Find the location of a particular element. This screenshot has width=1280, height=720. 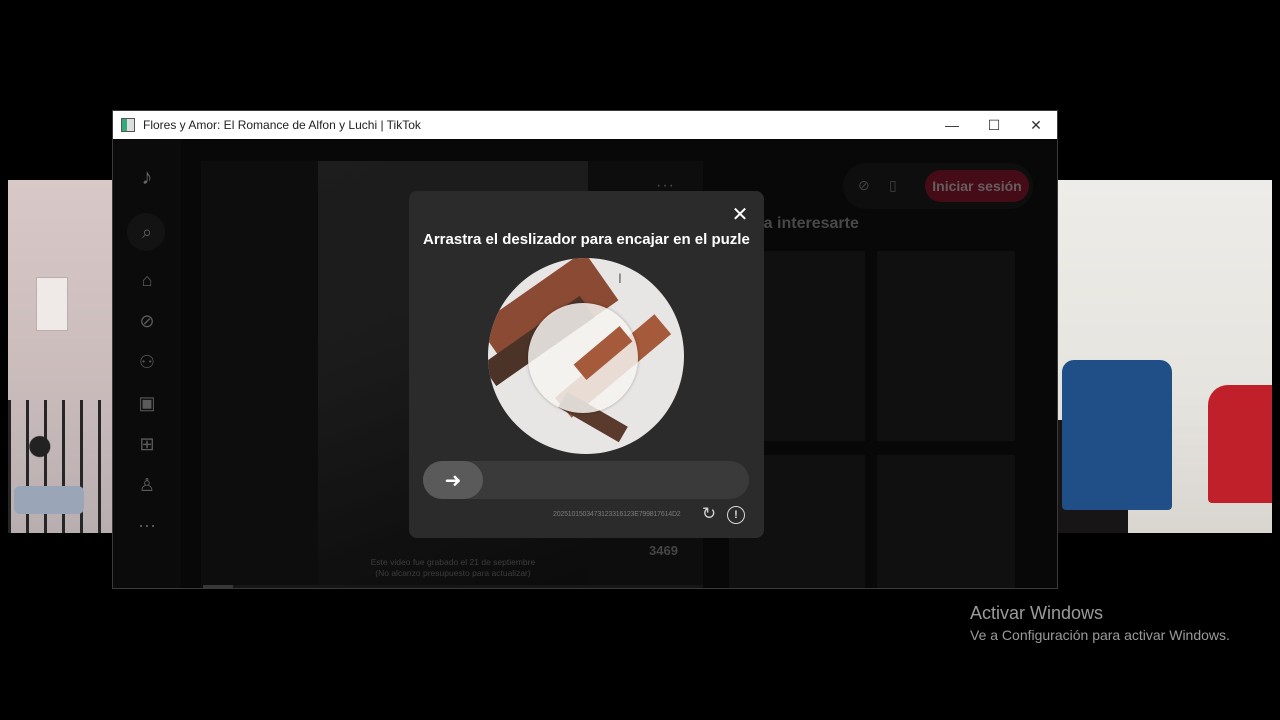

close-icon: ✕ is located at coordinates (740, 215).